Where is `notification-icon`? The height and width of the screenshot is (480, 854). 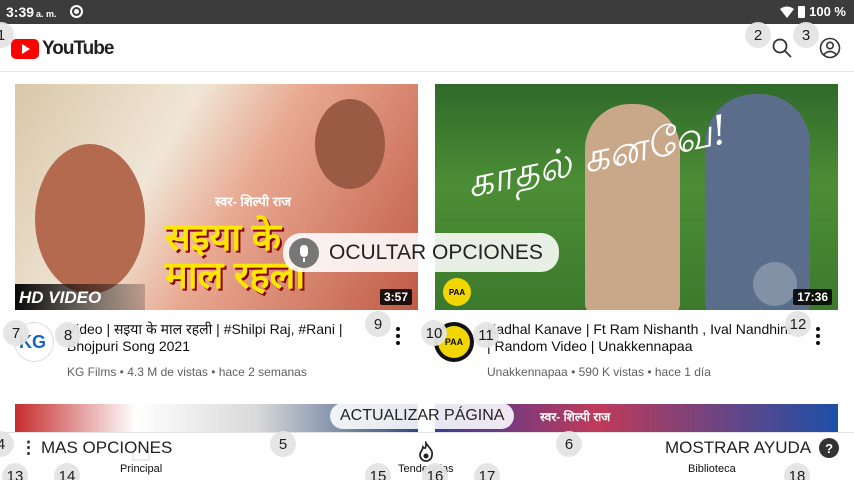 notification-icon is located at coordinates (76, 11).